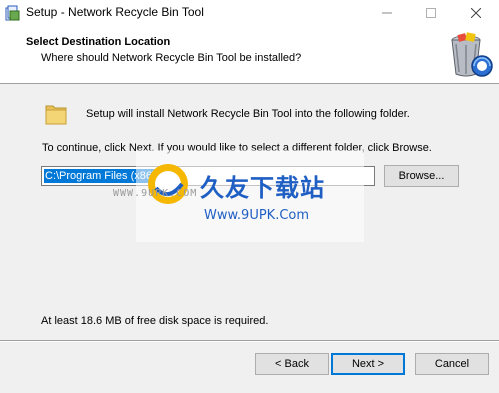 The width and height of the screenshot is (499, 393). Describe the element at coordinates (115, 12) in the screenshot. I see `window-title: Setup - Network Recycle Bin Tool` at that location.